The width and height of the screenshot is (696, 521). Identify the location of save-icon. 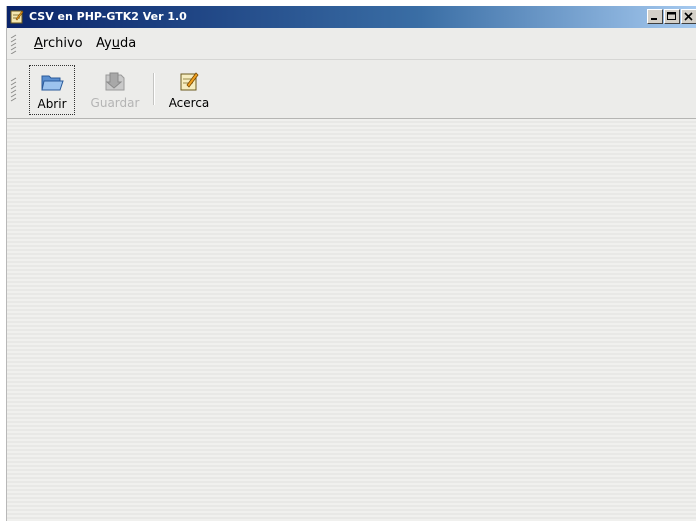
(115, 81).